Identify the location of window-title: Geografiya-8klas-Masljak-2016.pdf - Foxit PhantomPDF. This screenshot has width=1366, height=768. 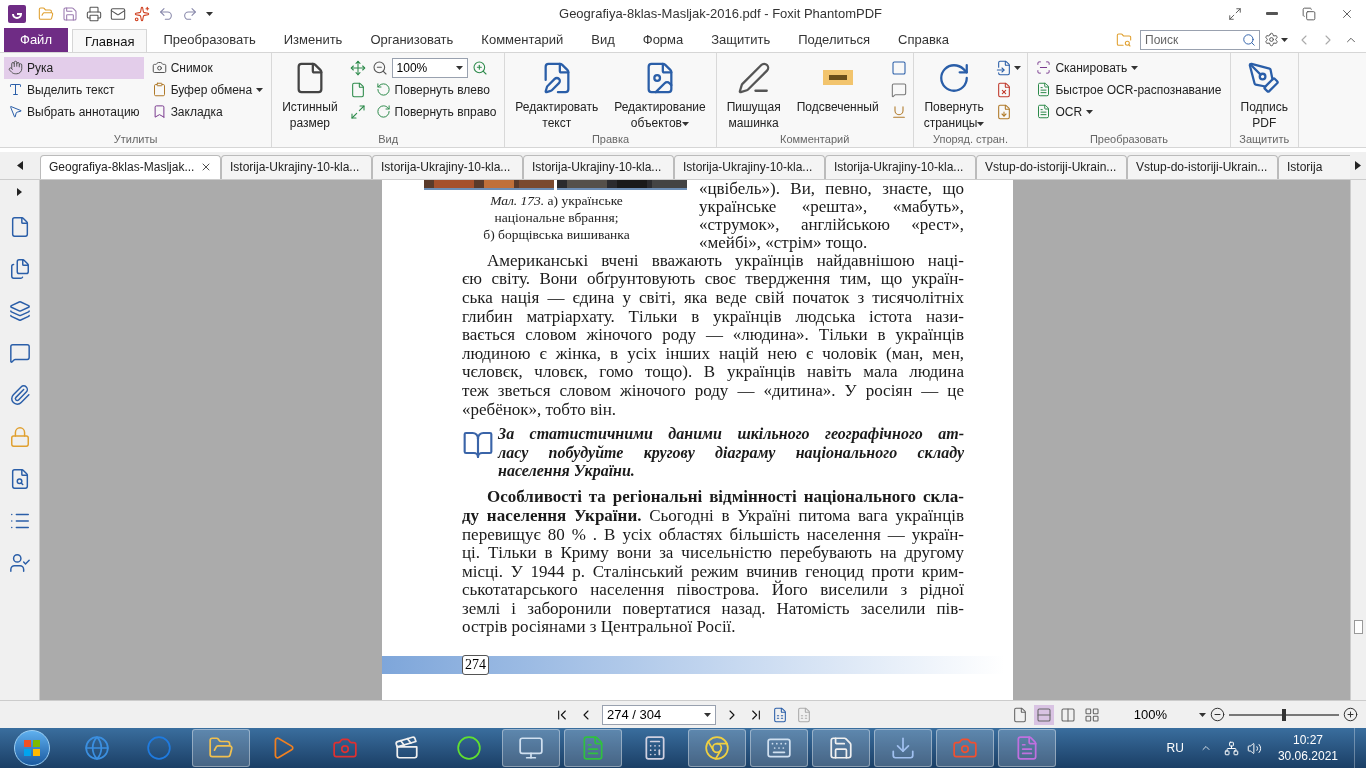
(720, 14).